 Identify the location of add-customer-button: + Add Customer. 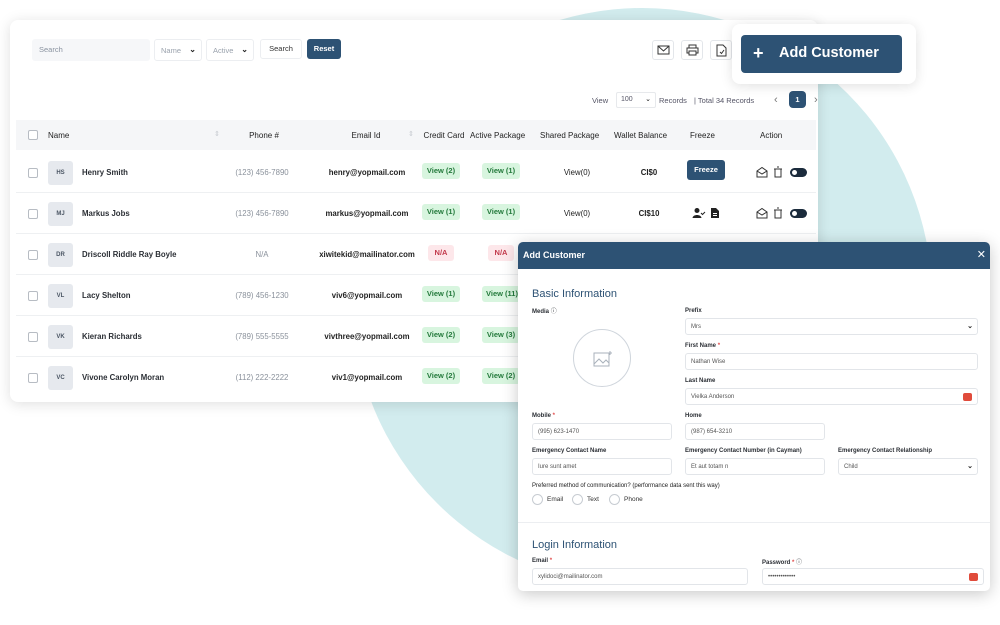
(821, 54).